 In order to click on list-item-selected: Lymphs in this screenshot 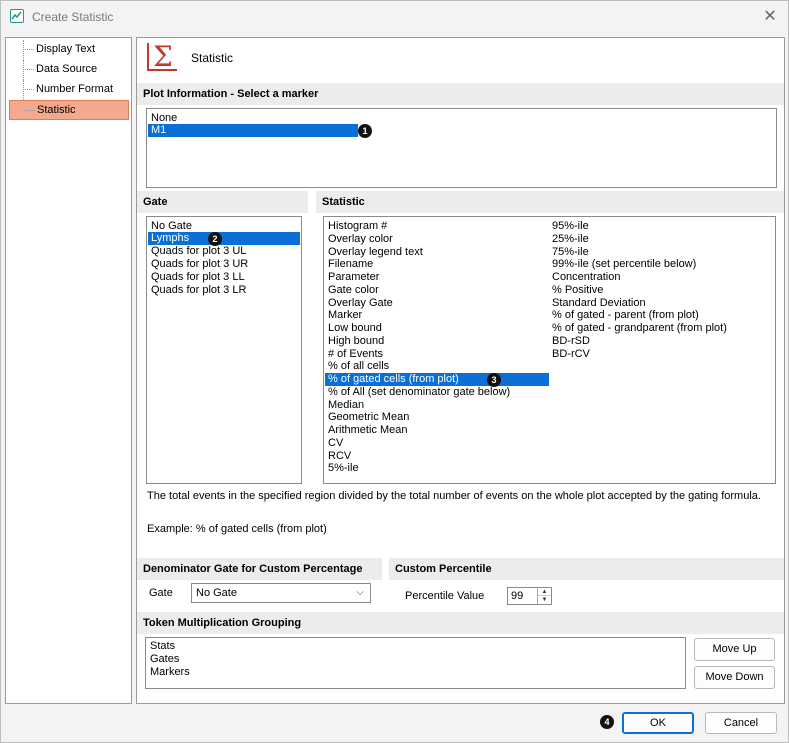, I will do `click(224, 238)`.